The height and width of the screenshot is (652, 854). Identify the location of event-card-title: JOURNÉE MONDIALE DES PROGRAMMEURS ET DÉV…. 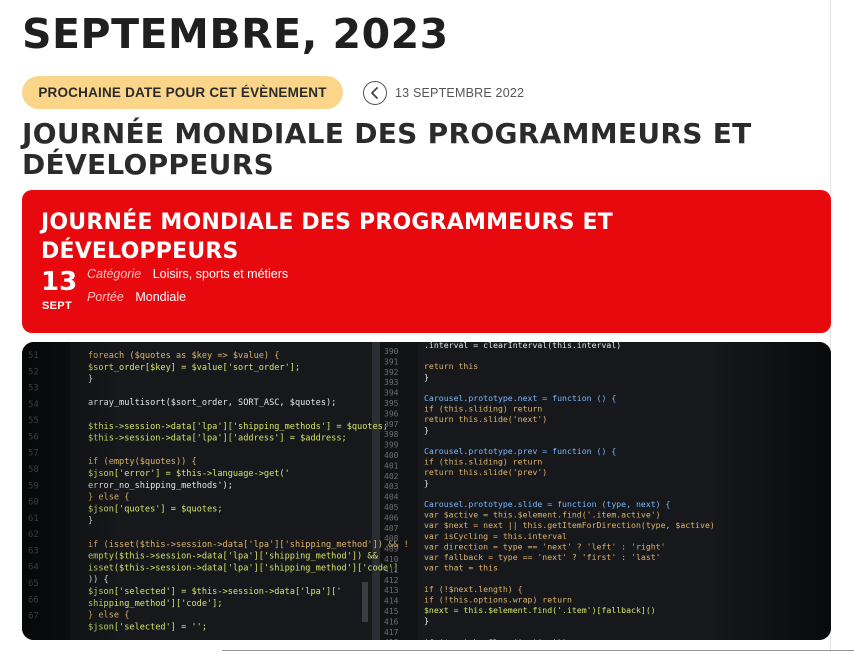
(327, 237).